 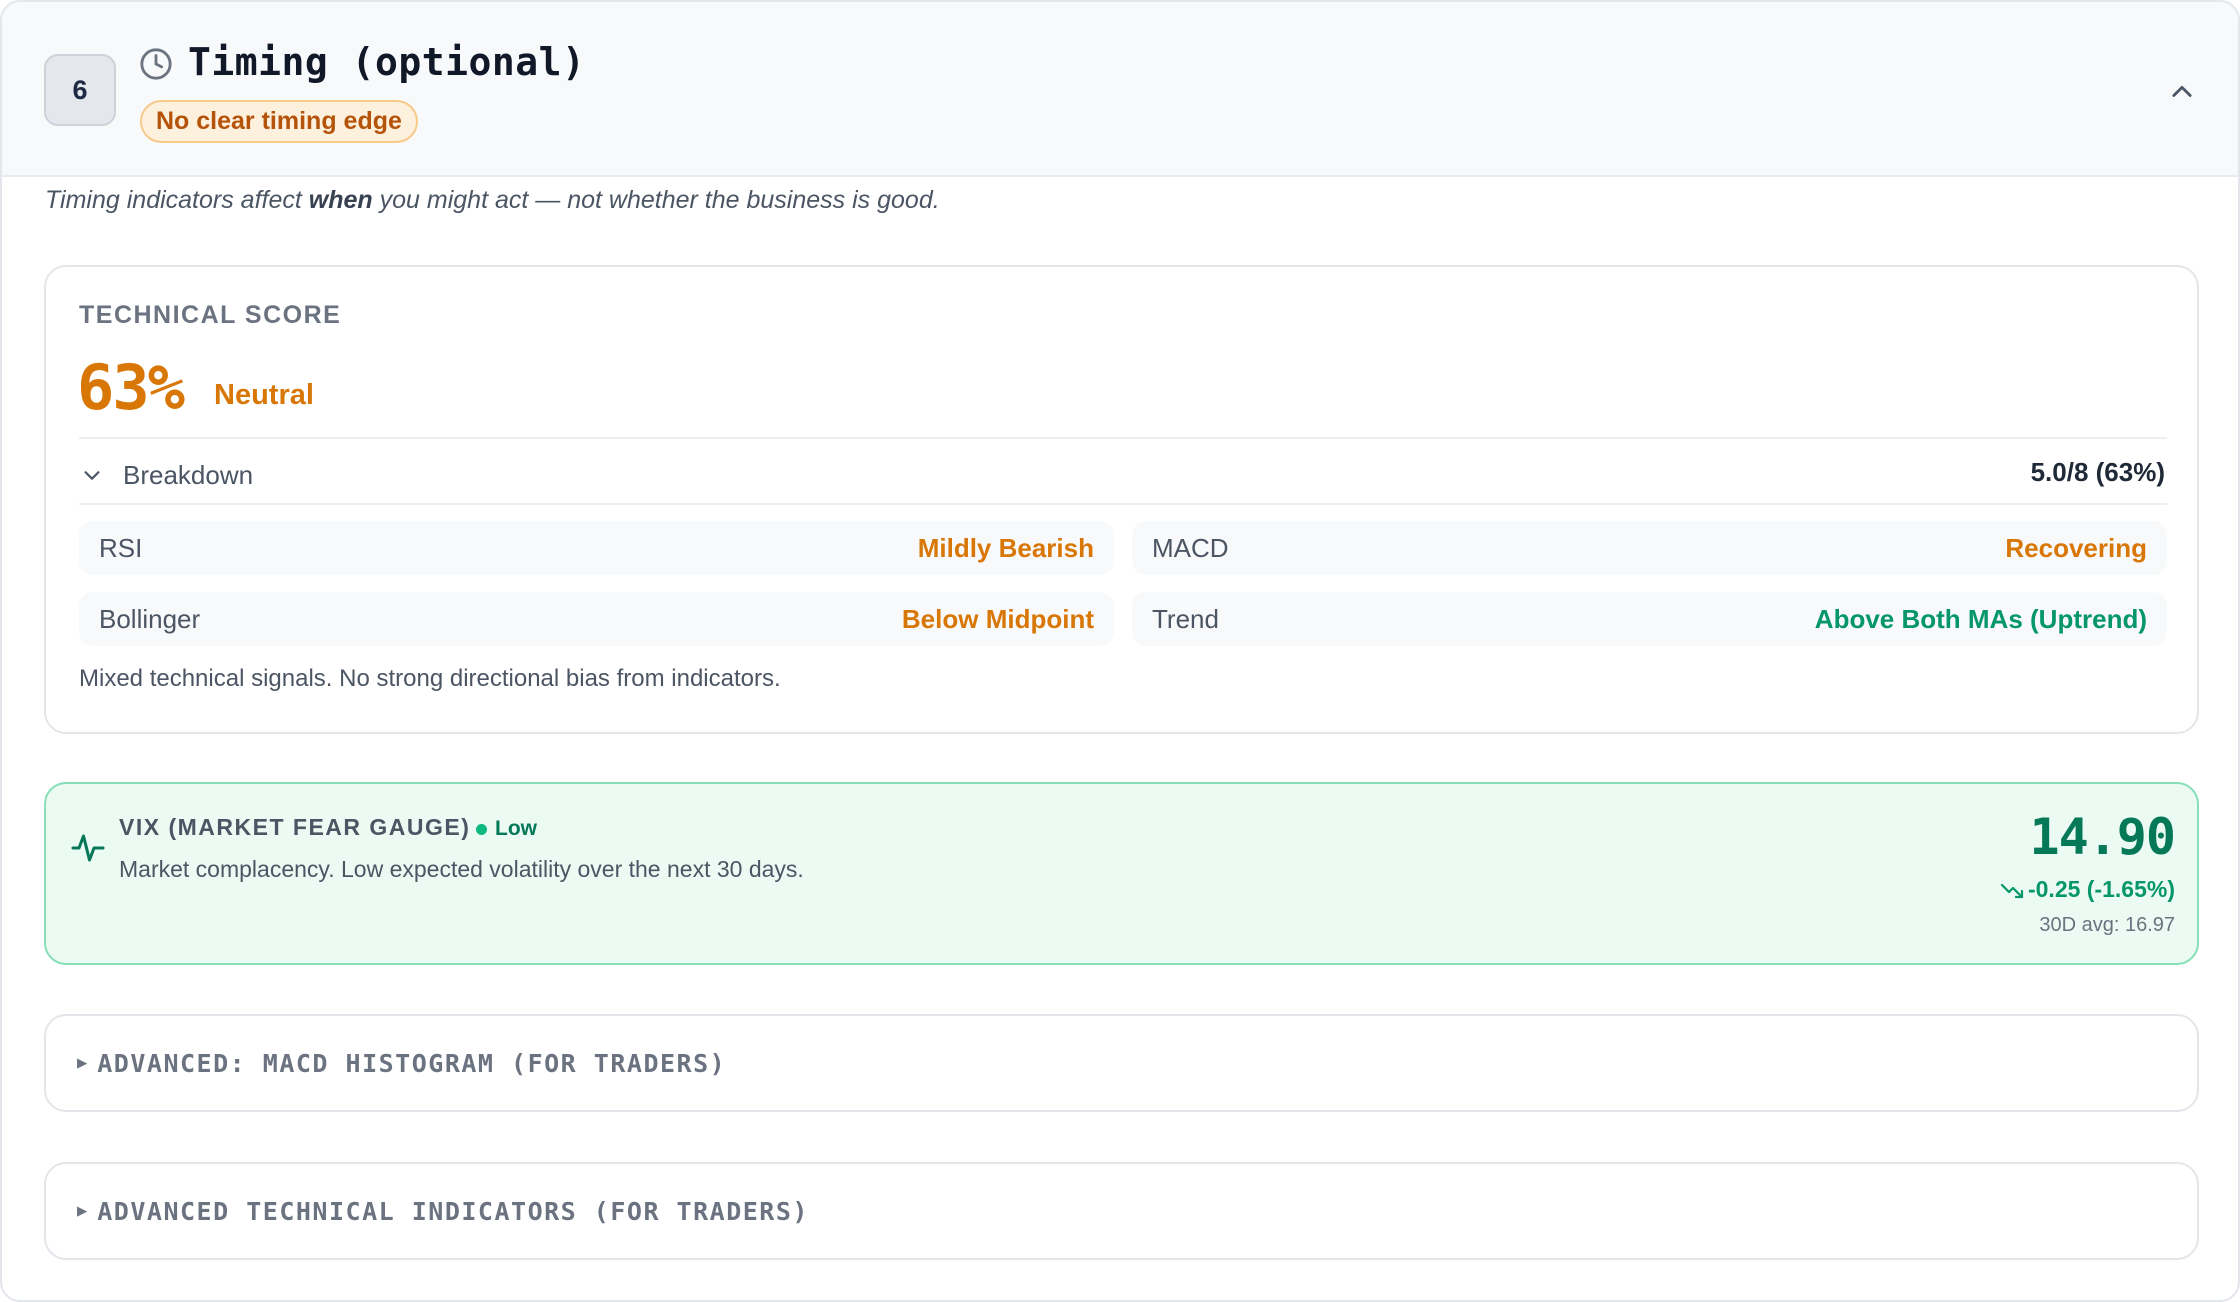 I want to click on indicator-macd: MACD Recovering, so click(x=1649, y=548).